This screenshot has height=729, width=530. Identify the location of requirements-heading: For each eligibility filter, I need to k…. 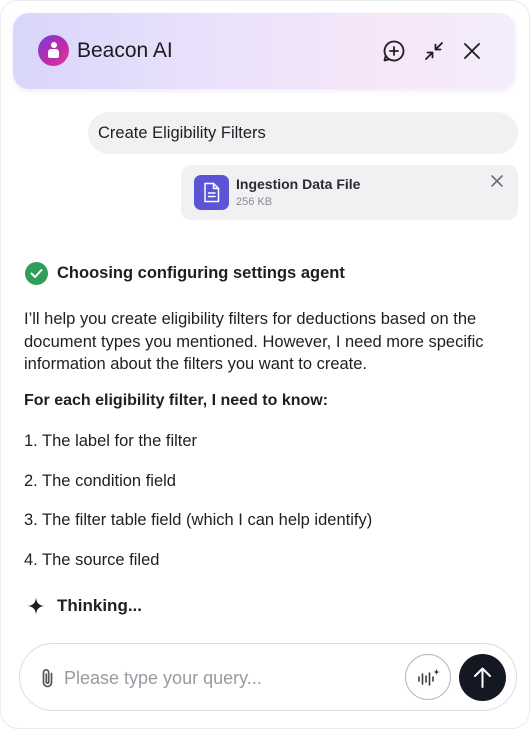
(176, 400).